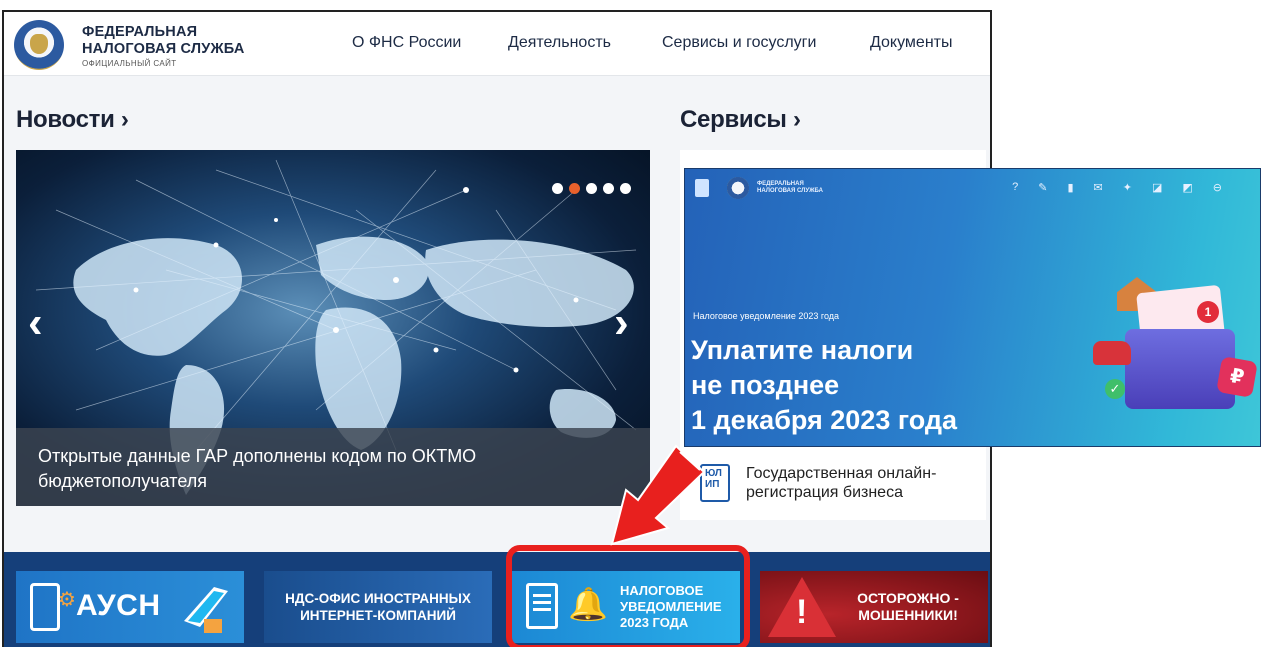 This screenshot has height=647, width=1261. I want to click on gear-icon: ⚙, so click(67, 600).